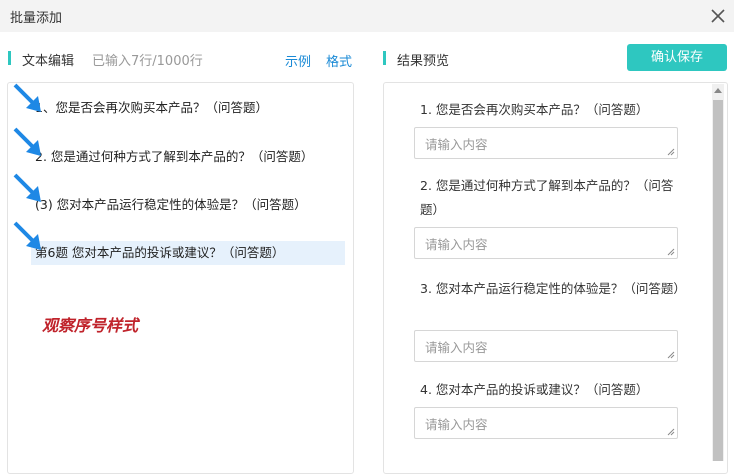 The width and height of the screenshot is (734, 474). I want to click on question-text: 2. 您是通过何种方式了解到本产品的？（问答题）, so click(547, 197).